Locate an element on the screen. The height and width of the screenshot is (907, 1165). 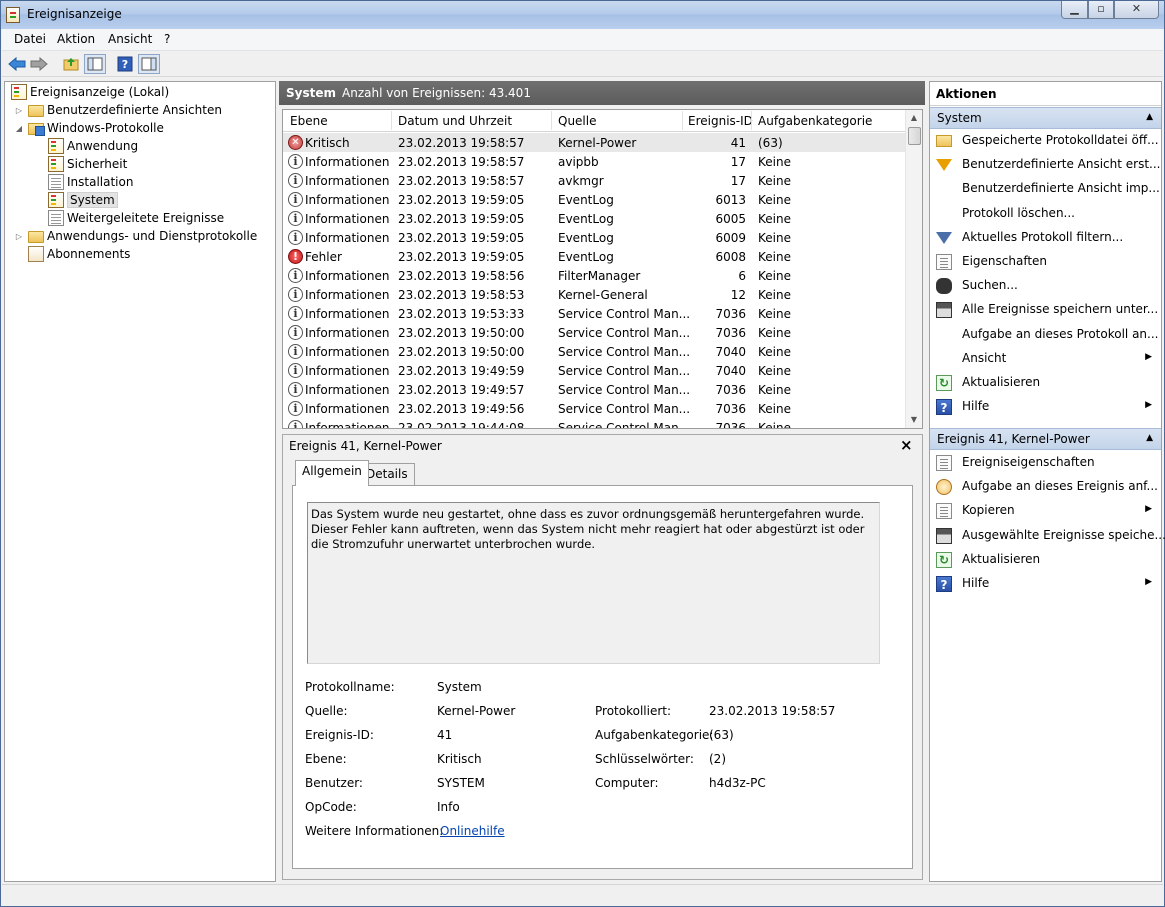
maximize-button: ▫ is located at coordinates (1101, 10).